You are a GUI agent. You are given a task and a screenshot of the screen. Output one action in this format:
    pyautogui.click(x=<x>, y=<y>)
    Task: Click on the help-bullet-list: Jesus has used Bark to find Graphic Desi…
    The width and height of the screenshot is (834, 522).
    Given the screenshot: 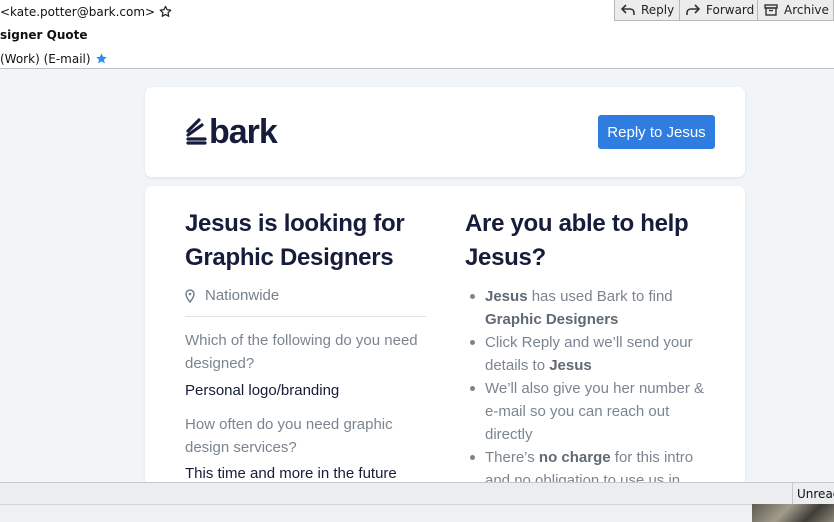 What is the action you would take?
    pyautogui.click(x=585, y=383)
    